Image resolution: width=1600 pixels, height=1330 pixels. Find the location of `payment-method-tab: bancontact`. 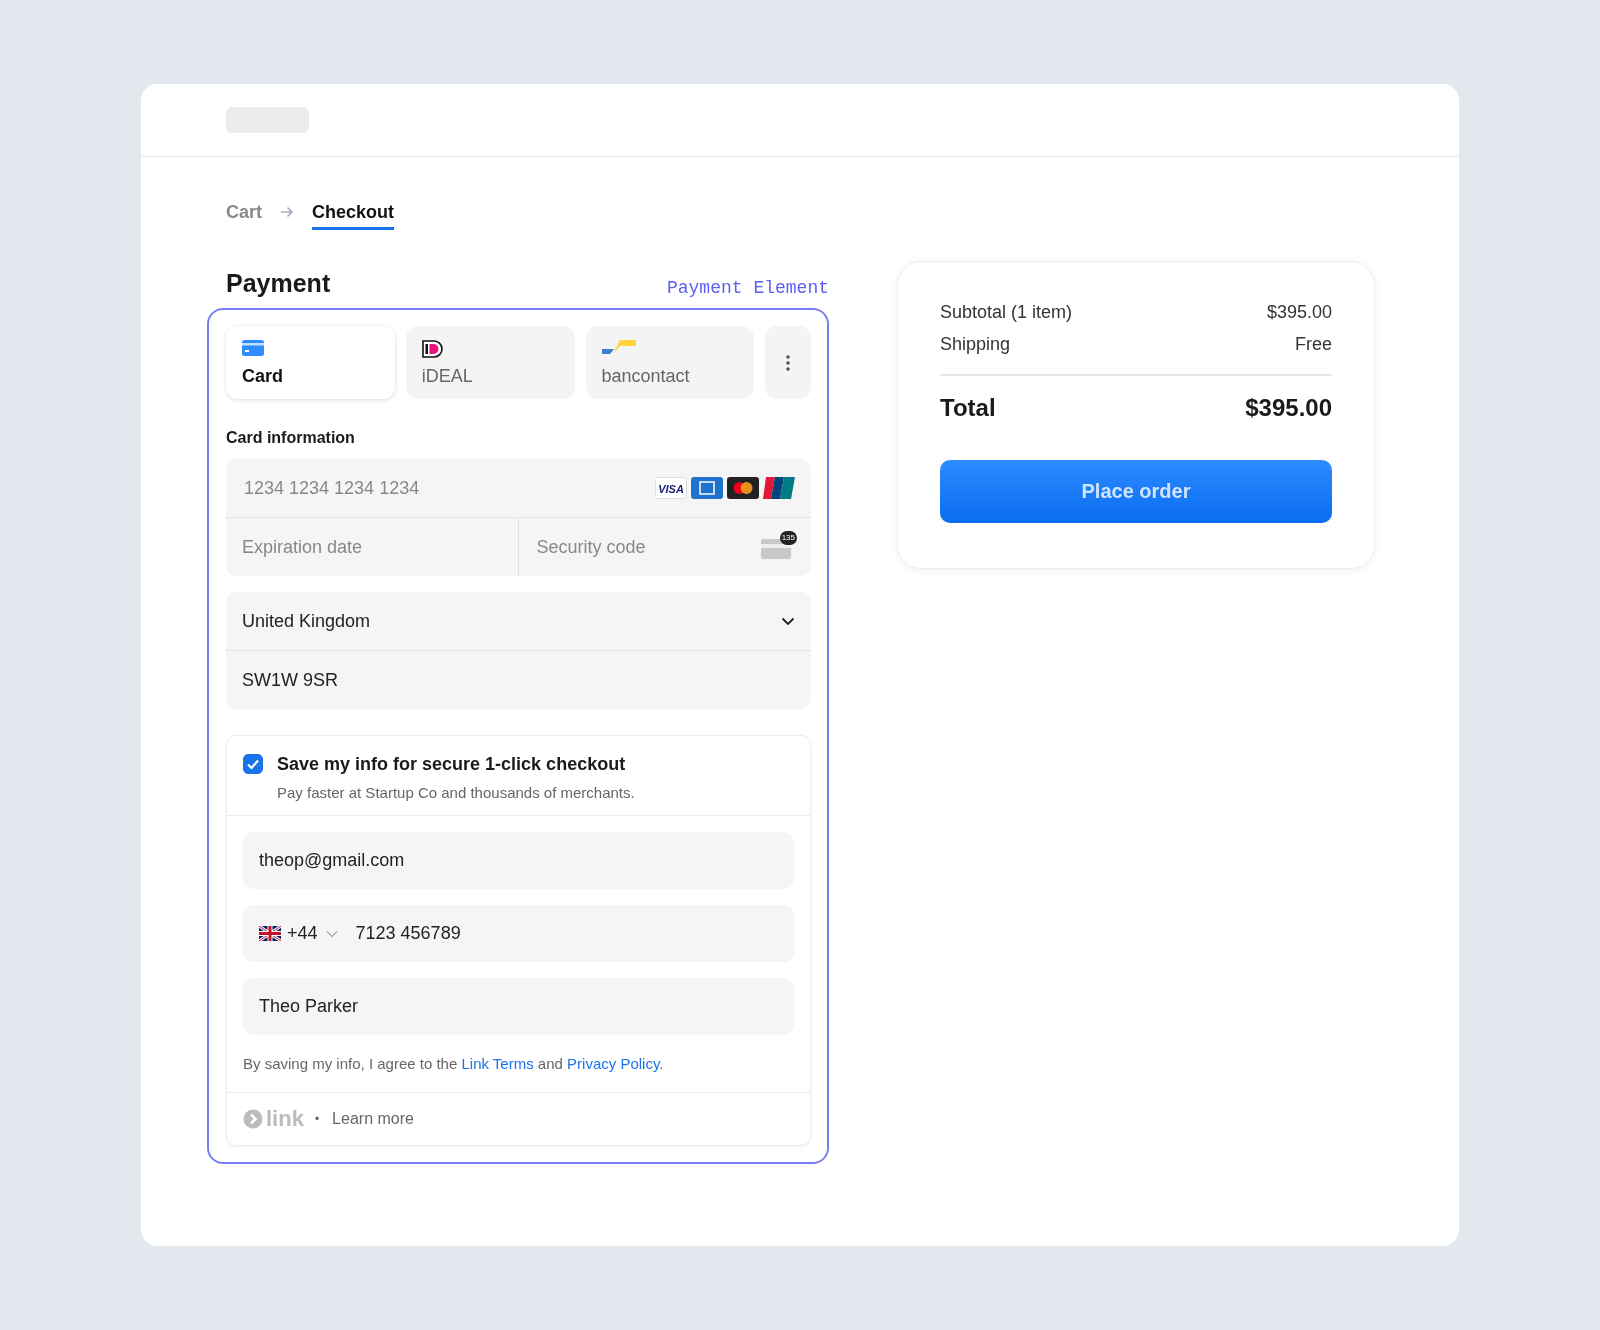

payment-method-tab: bancontact is located at coordinates (670, 362).